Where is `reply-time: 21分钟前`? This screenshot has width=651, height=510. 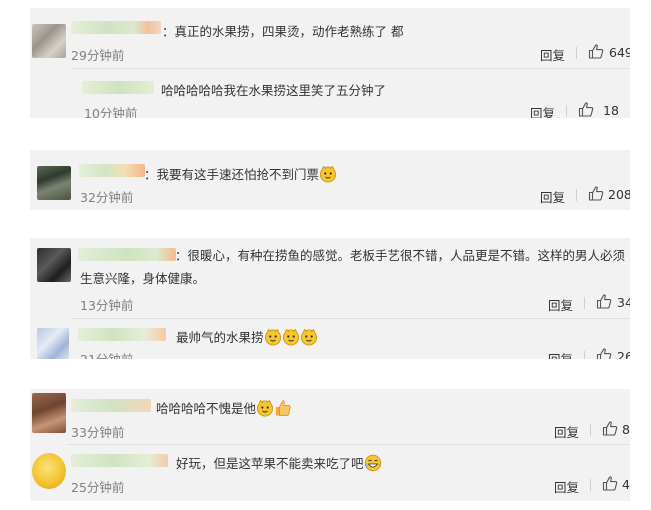
reply-time: 21分钟前 is located at coordinates (106, 354).